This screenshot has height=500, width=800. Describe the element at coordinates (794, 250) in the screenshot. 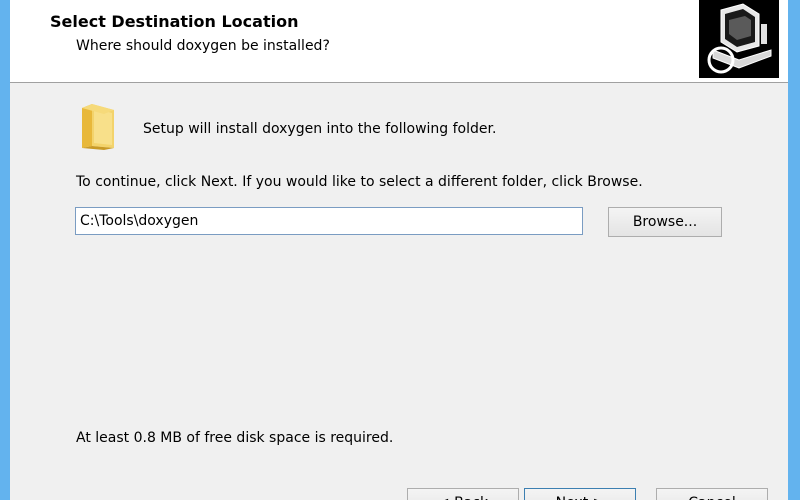

I see `window-frame-right` at that location.